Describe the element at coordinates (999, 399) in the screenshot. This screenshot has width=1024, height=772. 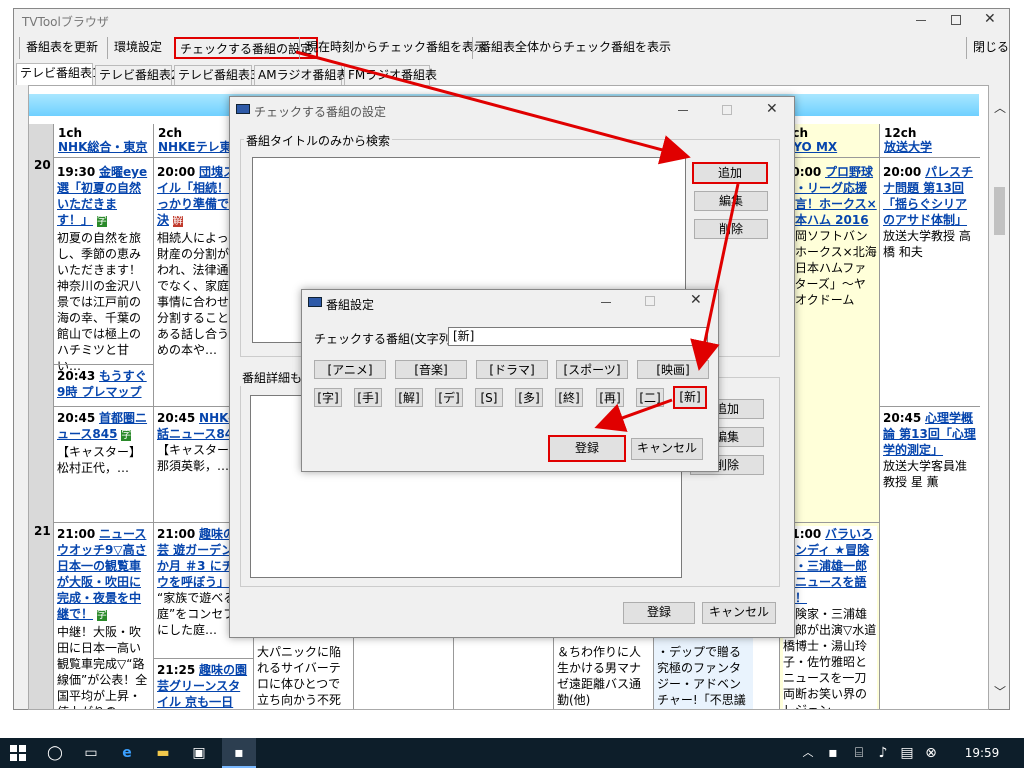
I see `vertical-scrollbar: ︿ ﹀` at that location.